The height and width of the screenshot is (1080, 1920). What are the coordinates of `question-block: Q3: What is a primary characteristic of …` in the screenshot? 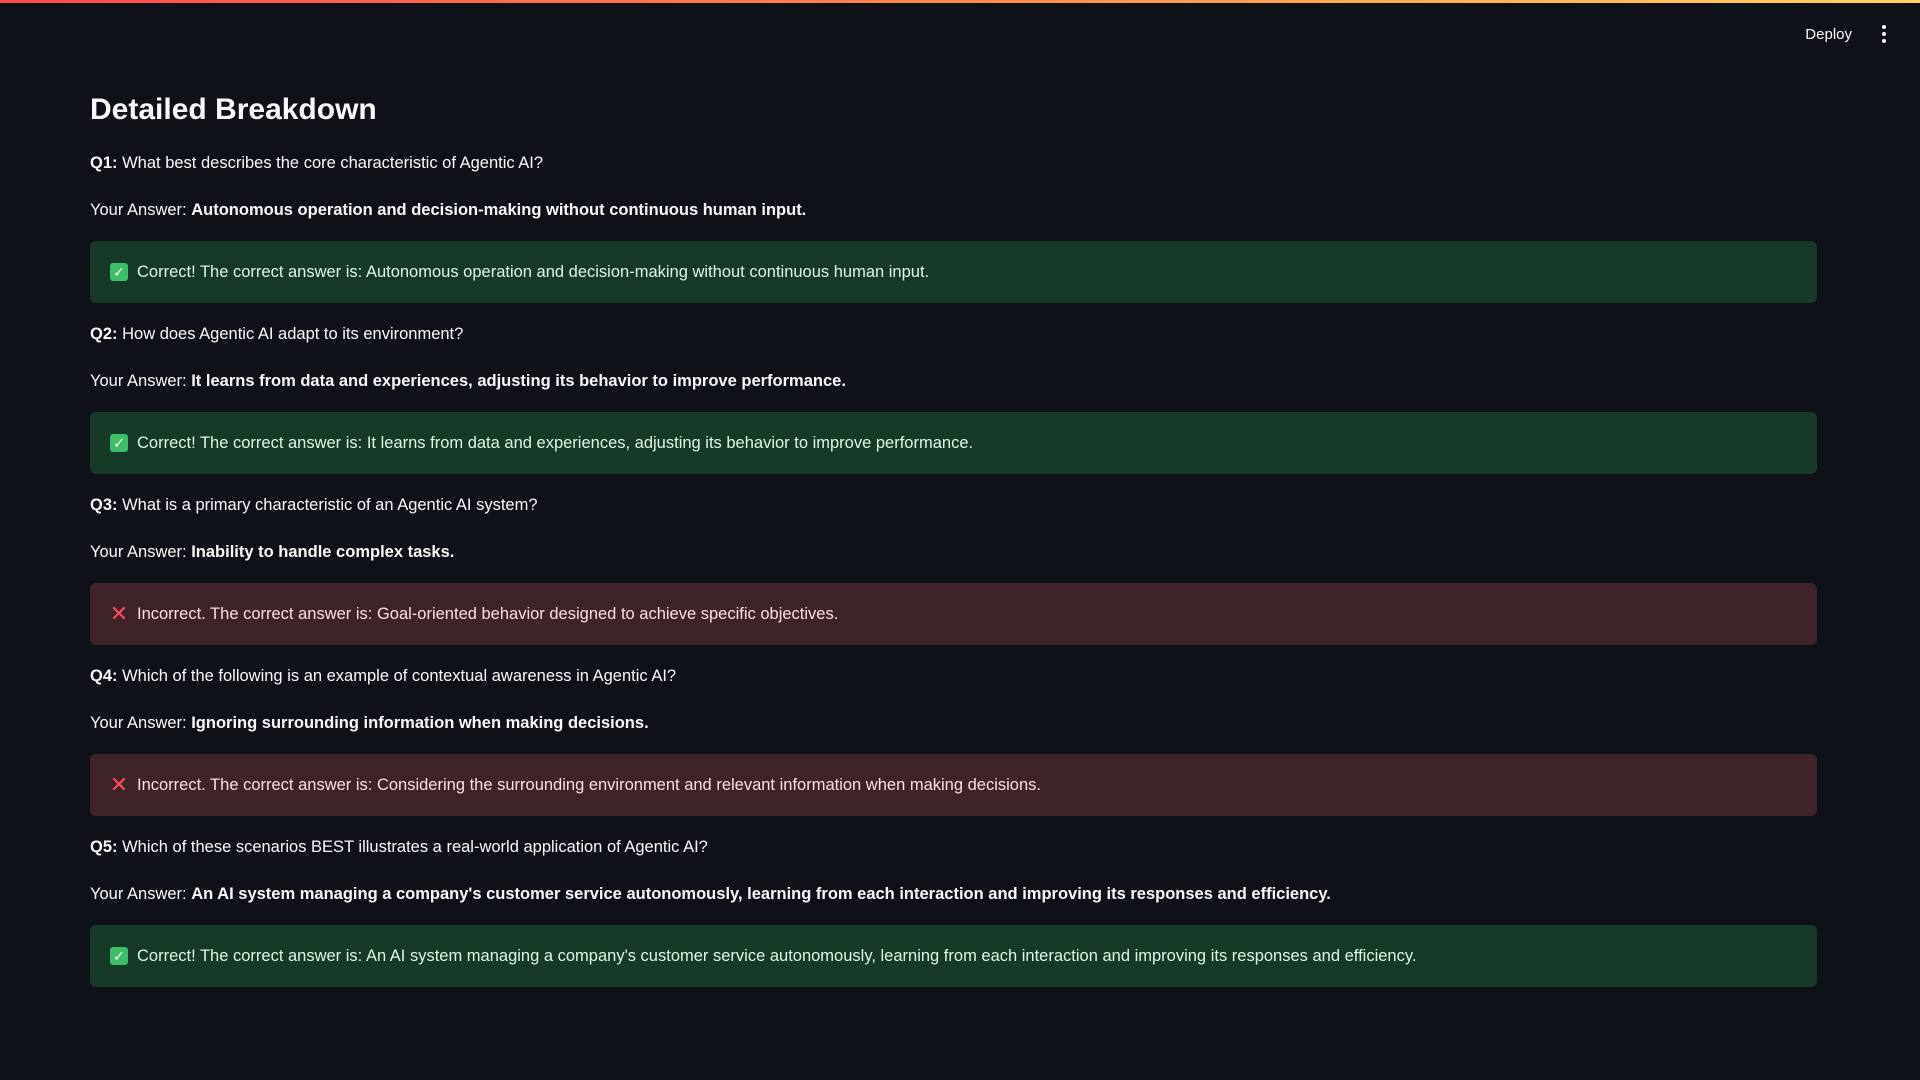 It's located at (953, 569).